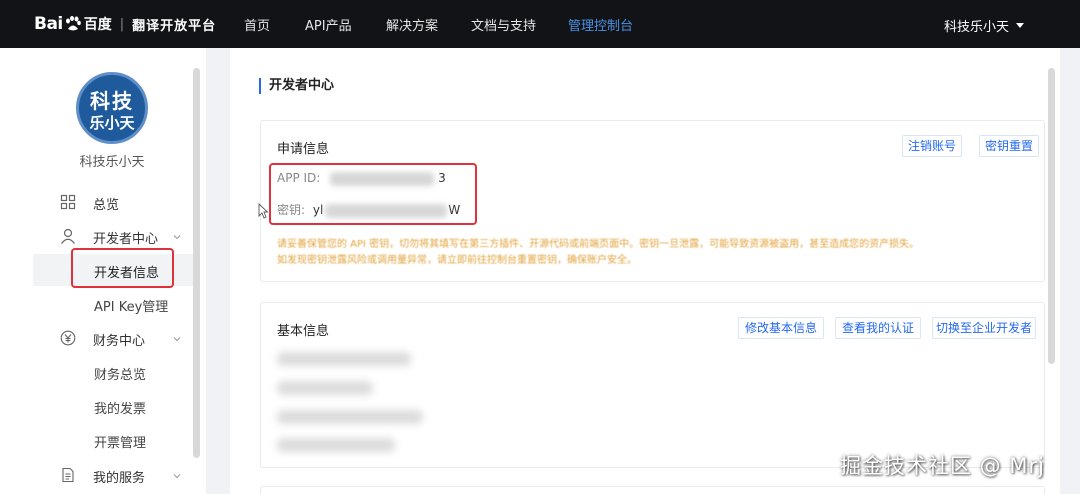 This screenshot has height=494, width=1080. Describe the element at coordinates (942, 466) in the screenshot. I see `watermark: 掘金技术社区 @ Mrj` at that location.